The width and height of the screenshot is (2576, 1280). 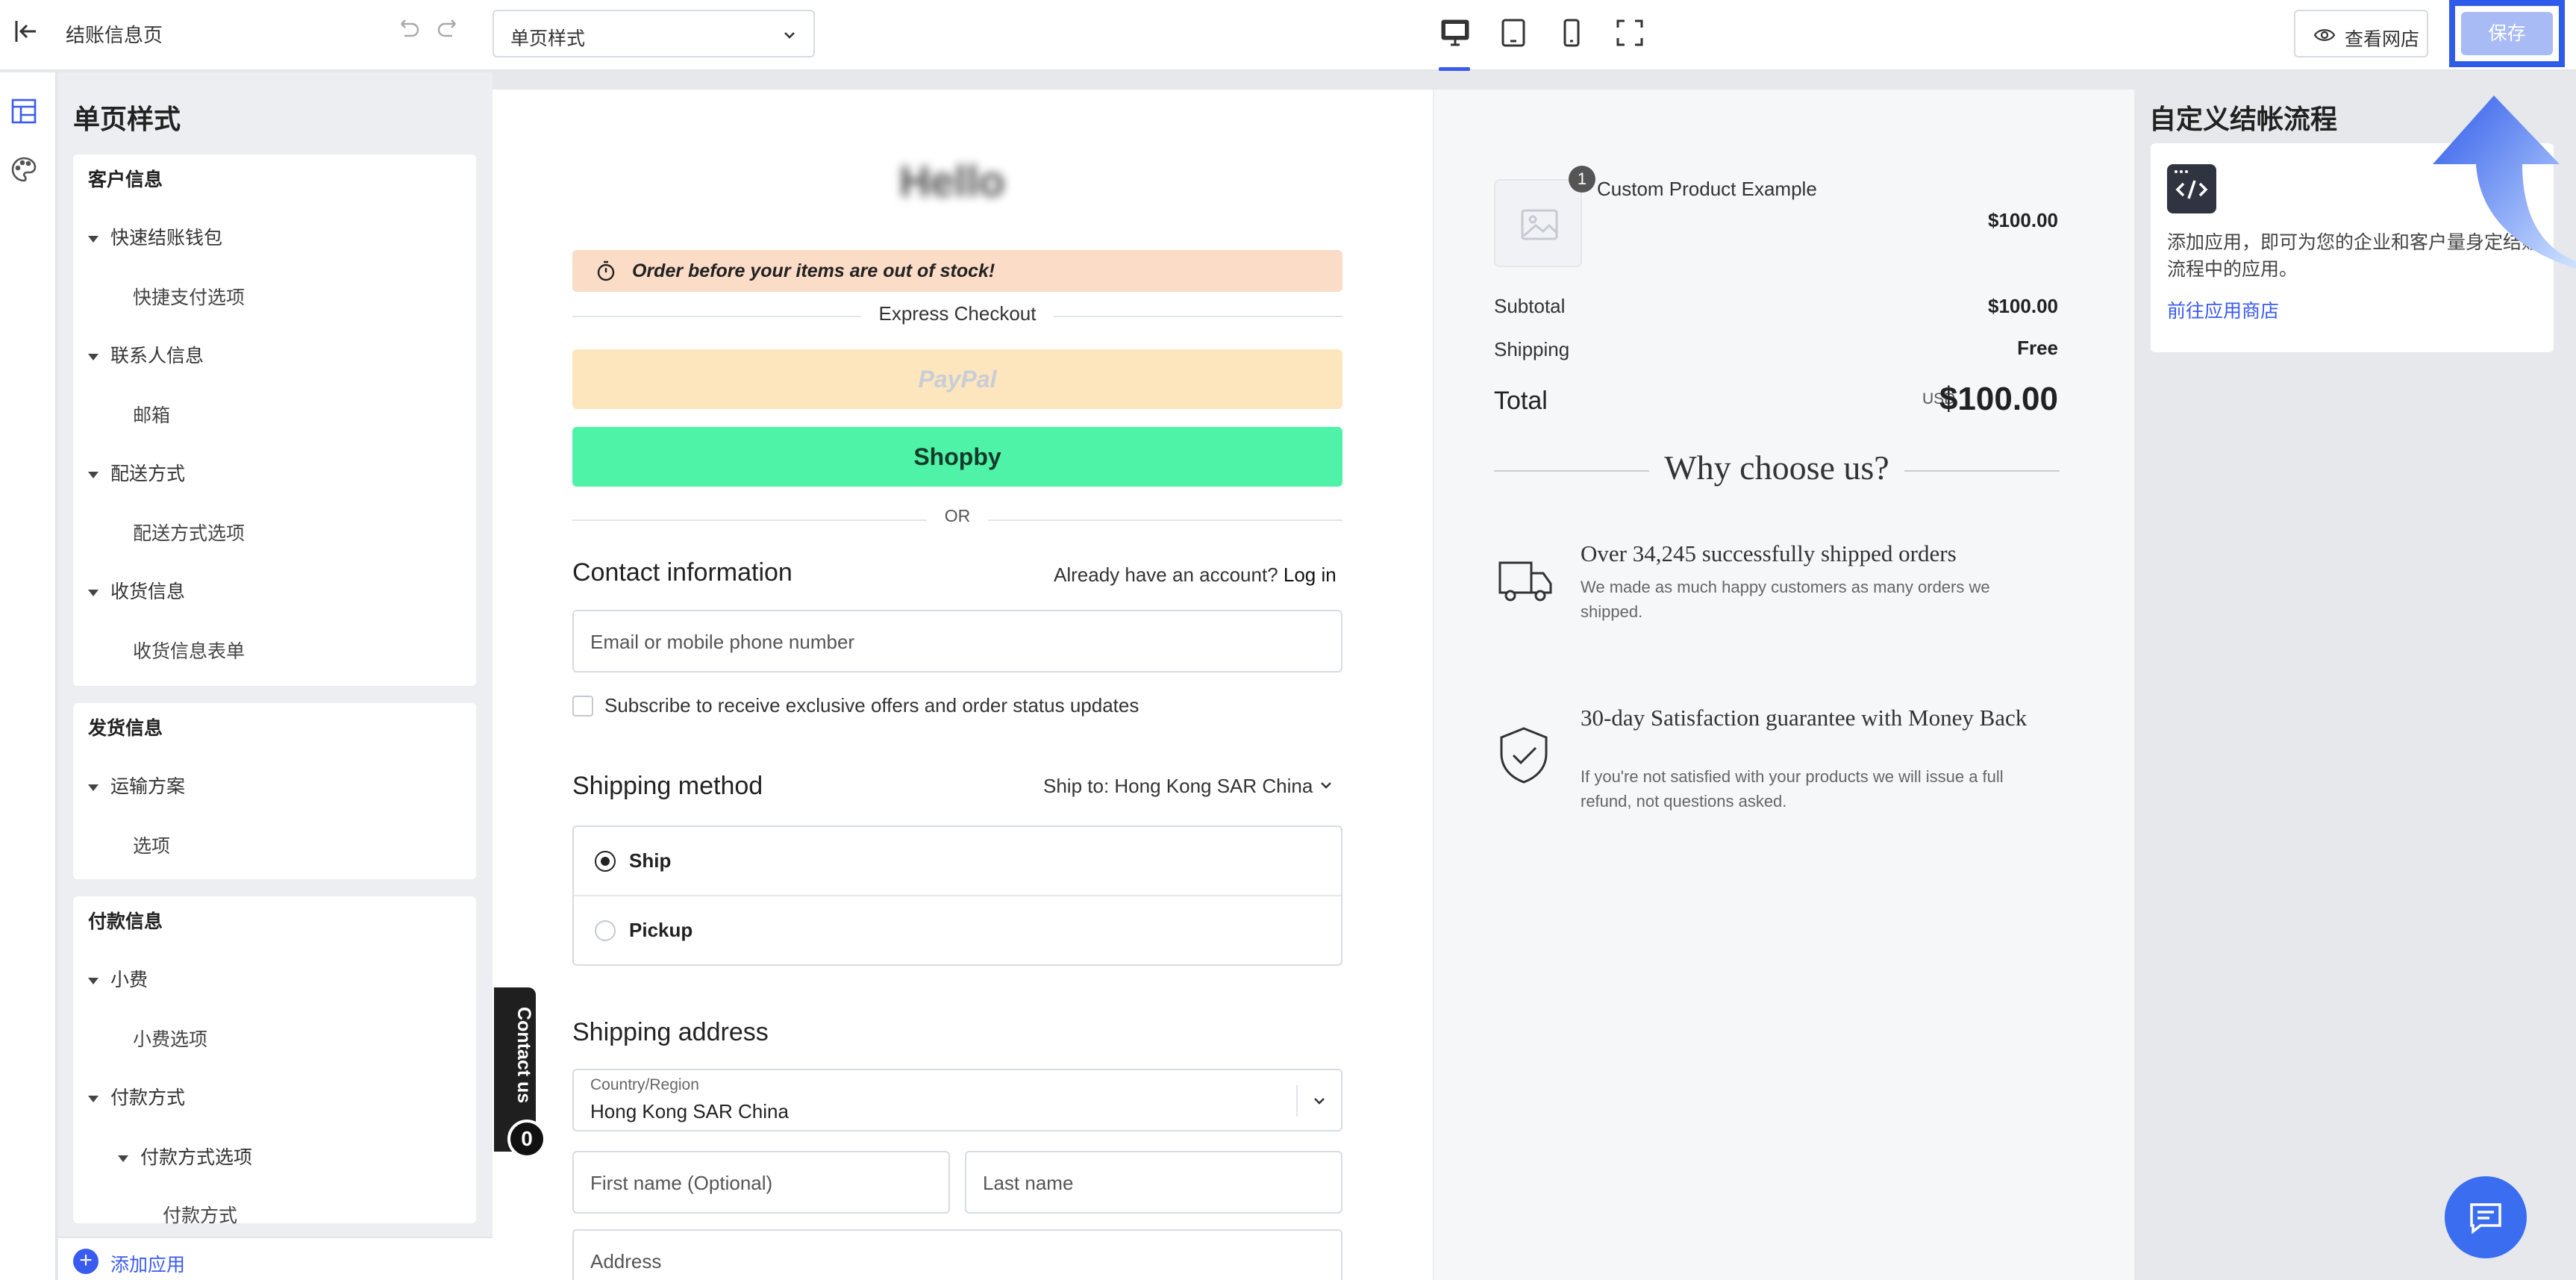 What do you see at coordinates (1629, 32) in the screenshot?
I see `fullscreen-icon` at bounding box center [1629, 32].